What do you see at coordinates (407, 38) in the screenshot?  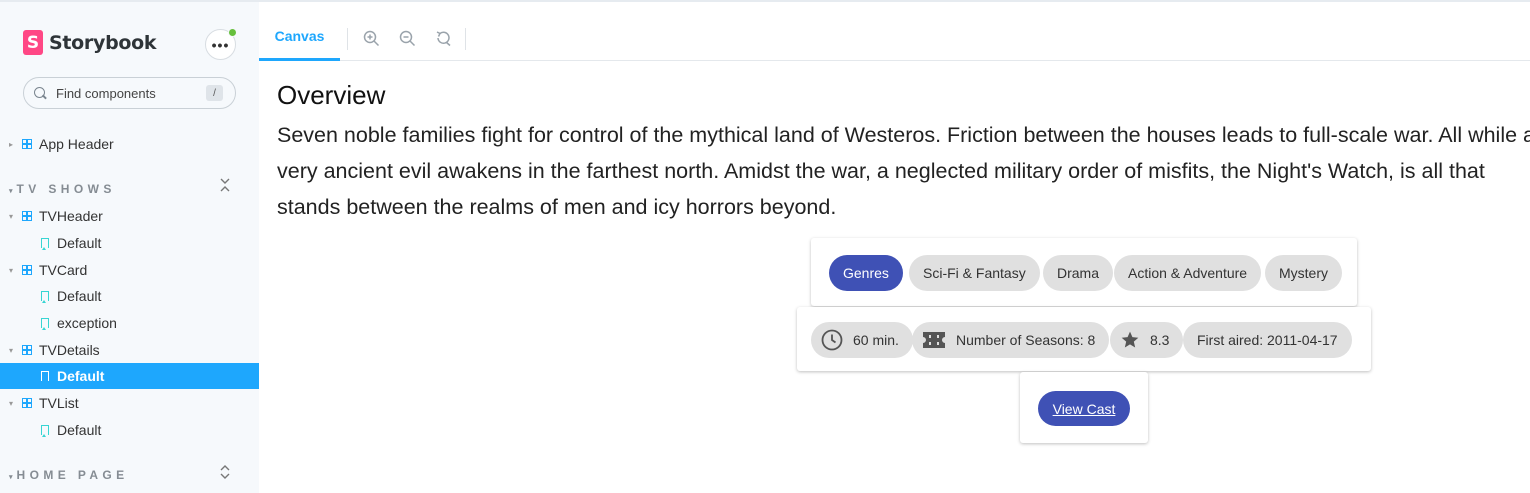 I see `zoom-out-icon` at bounding box center [407, 38].